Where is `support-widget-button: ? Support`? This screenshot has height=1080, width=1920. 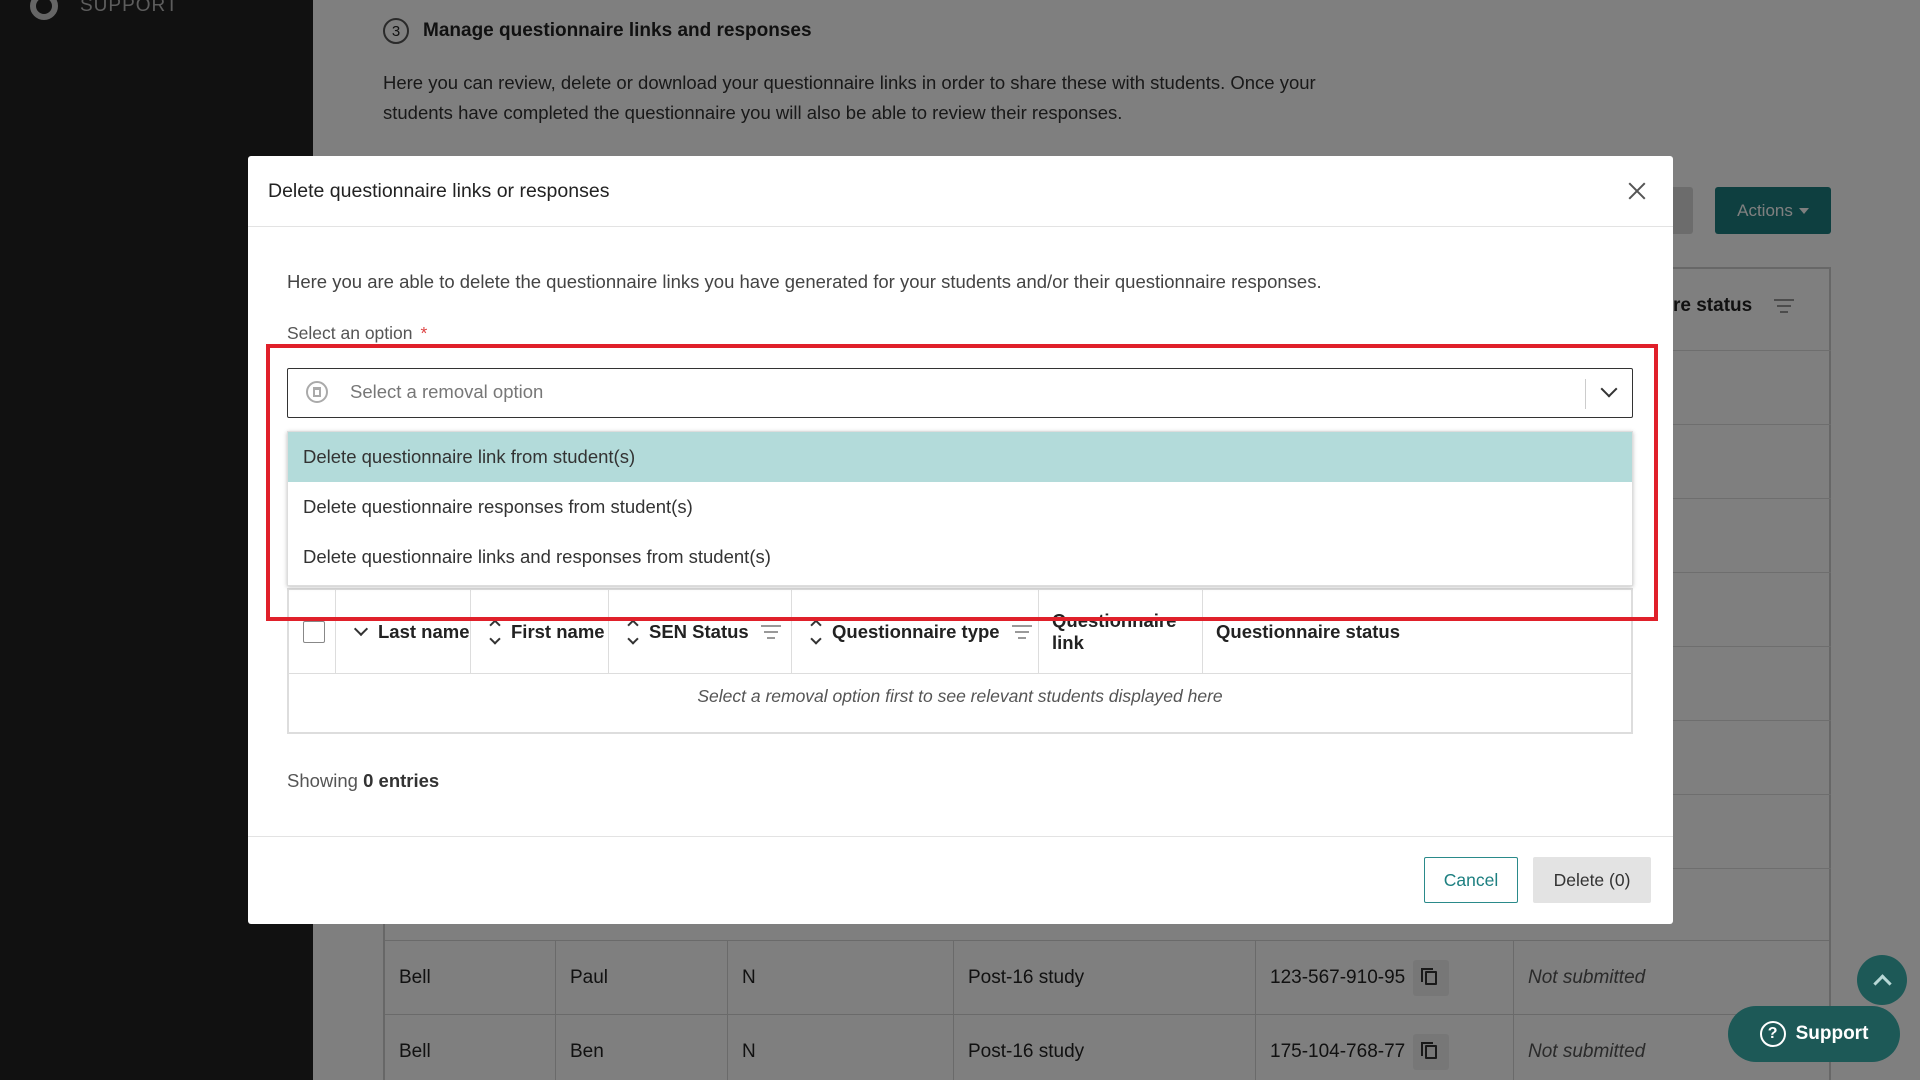
support-widget-button: ? Support is located at coordinates (1814, 1034).